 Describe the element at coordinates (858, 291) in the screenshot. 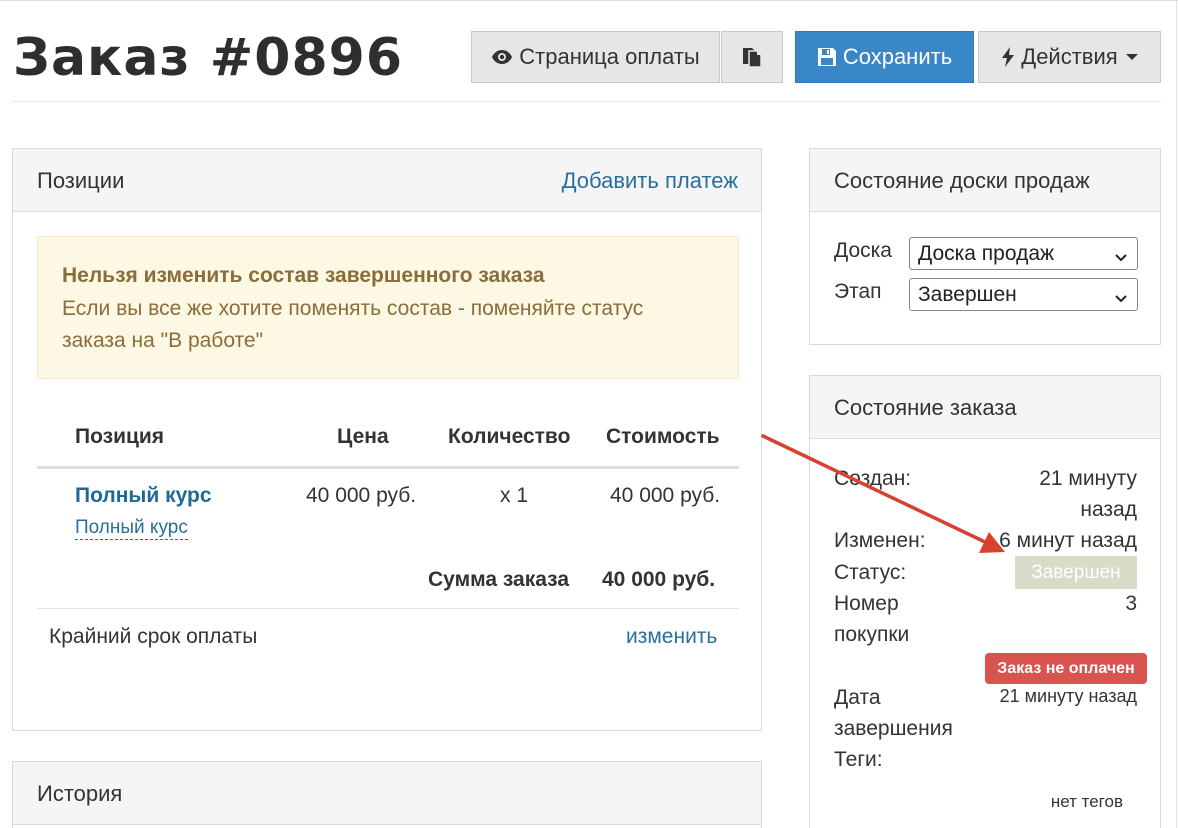

I see `stage-label: Этап` at that location.